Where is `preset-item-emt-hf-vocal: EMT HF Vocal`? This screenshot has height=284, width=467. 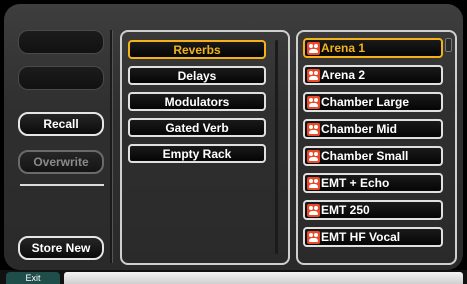 preset-item-emt-hf-vocal: EMT HF Vocal is located at coordinates (373, 237).